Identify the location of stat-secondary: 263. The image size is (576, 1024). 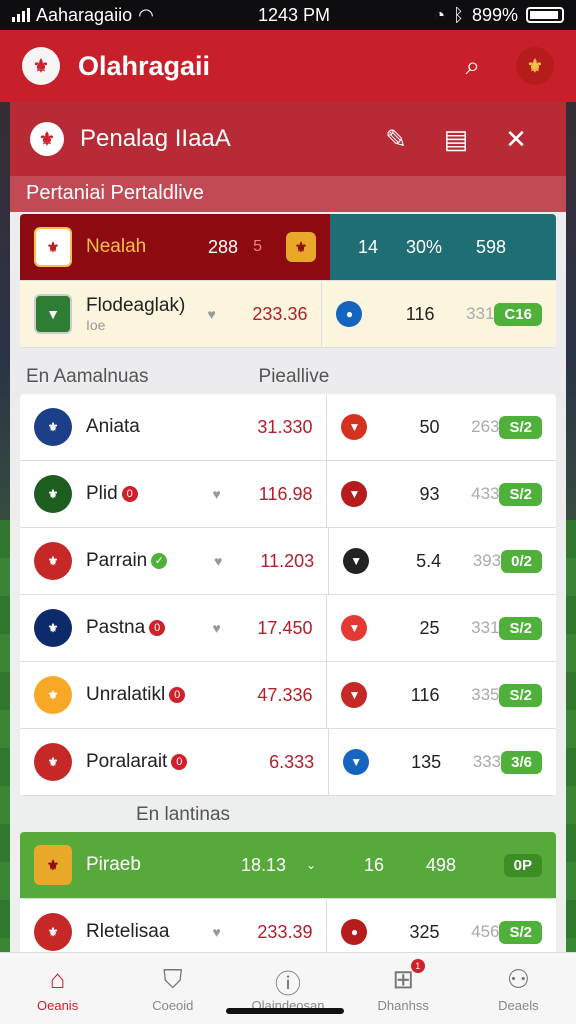
(485, 426).